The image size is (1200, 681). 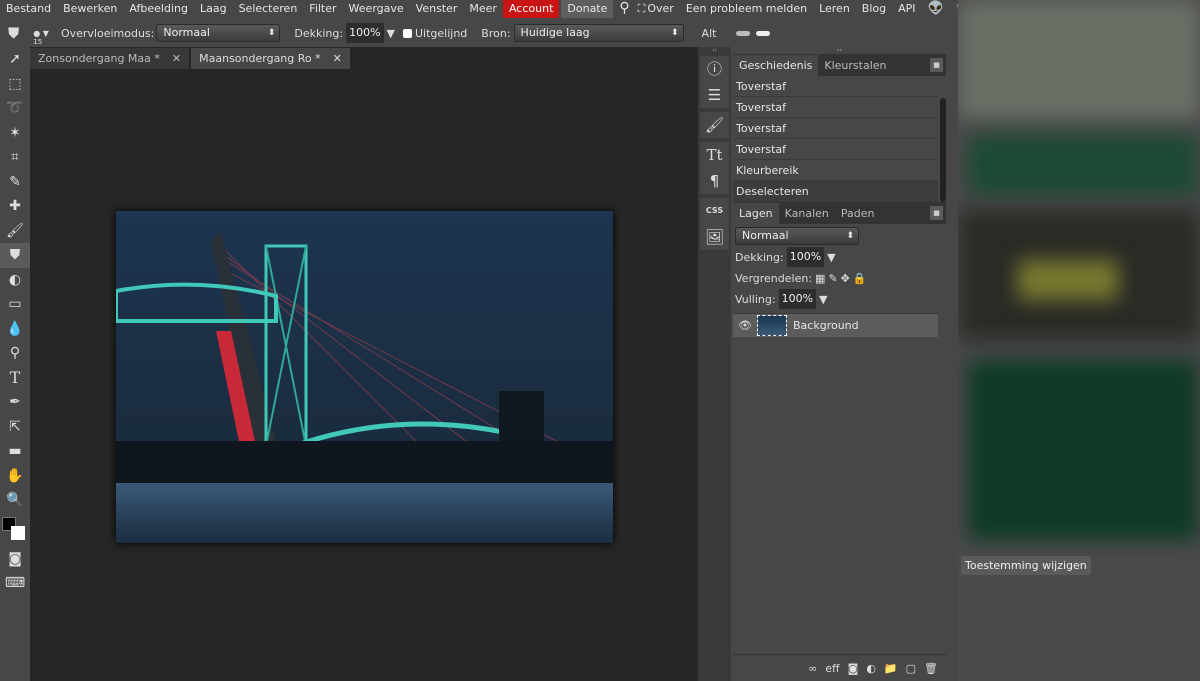 I want to click on eraser-tool-icon: ◐, so click(x=15, y=280).